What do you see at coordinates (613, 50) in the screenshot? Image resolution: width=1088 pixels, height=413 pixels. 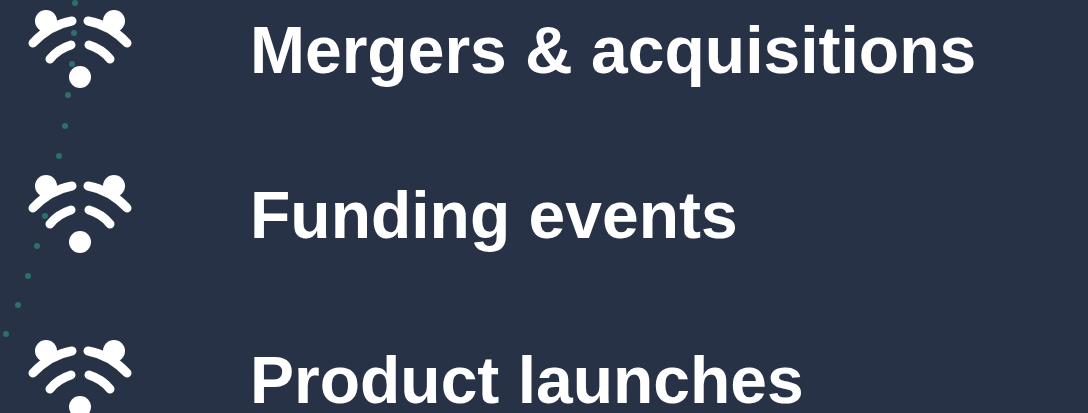 I see `list-item-label: Mergers & acquisitions` at bounding box center [613, 50].